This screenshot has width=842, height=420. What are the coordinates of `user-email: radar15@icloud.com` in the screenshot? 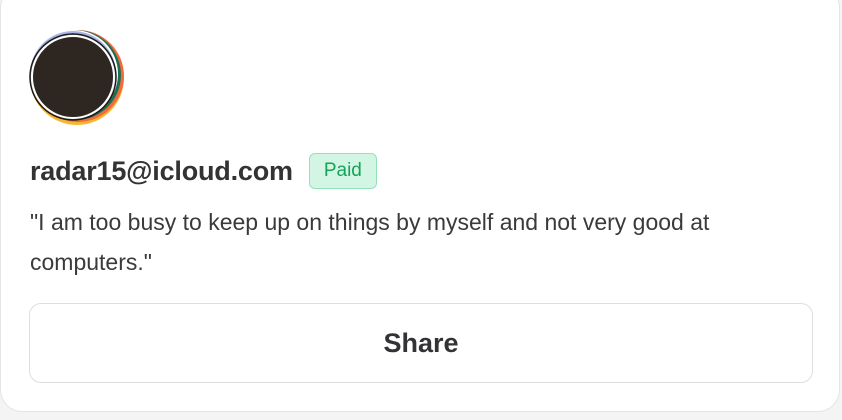 It's located at (161, 170).